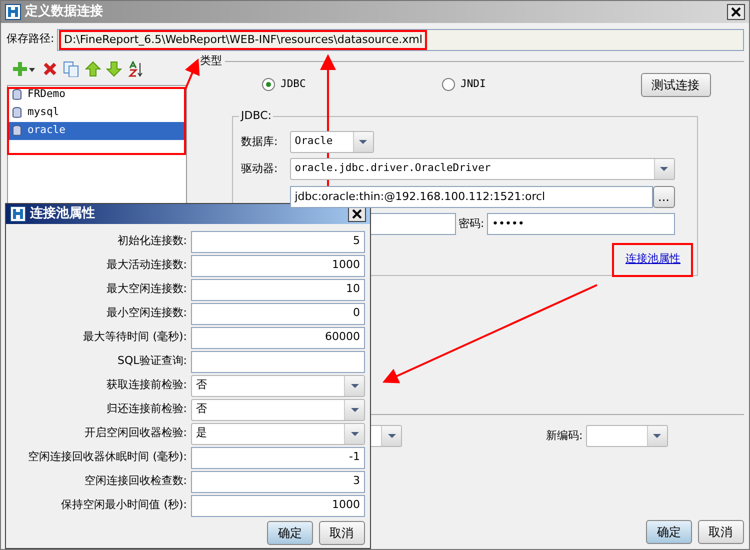  What do you see at coordinates (564, 436) in the screenshot?
I see `field-label: 新编码:` at bounding box center [564, 436].